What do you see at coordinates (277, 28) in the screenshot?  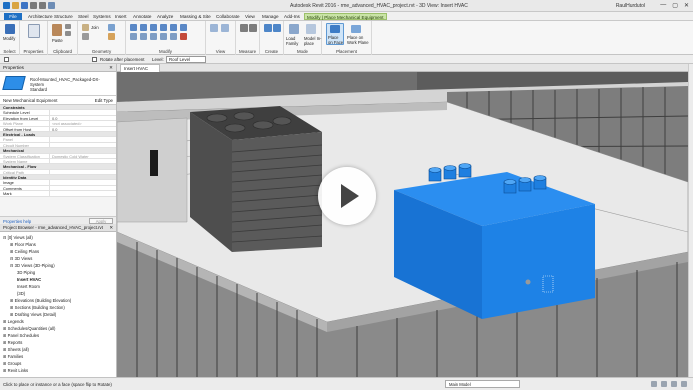 I see `create-similar-icon` at bounding box center [277, 28].